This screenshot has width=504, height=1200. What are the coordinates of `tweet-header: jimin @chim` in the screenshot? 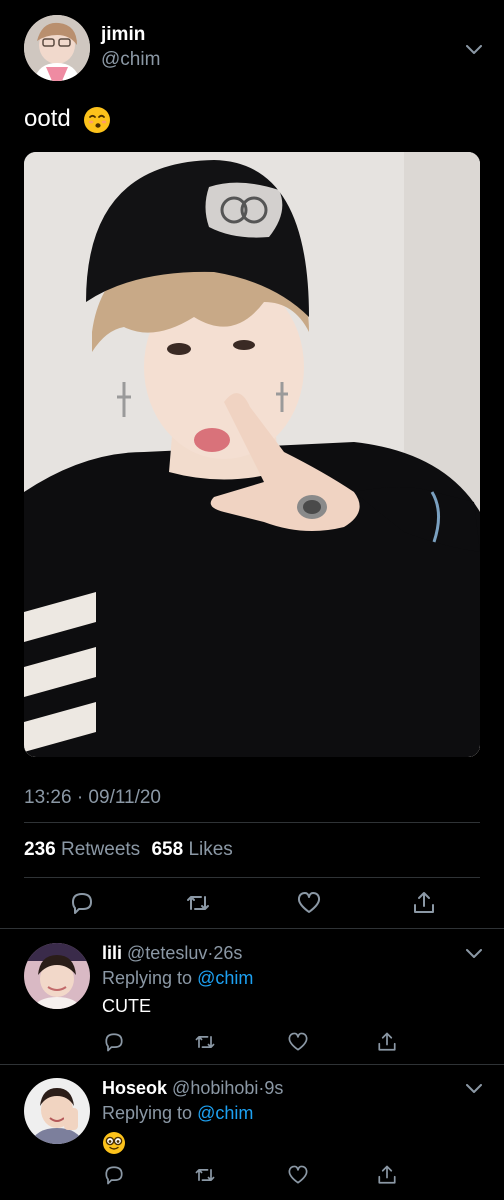 It's located at (254, 48).